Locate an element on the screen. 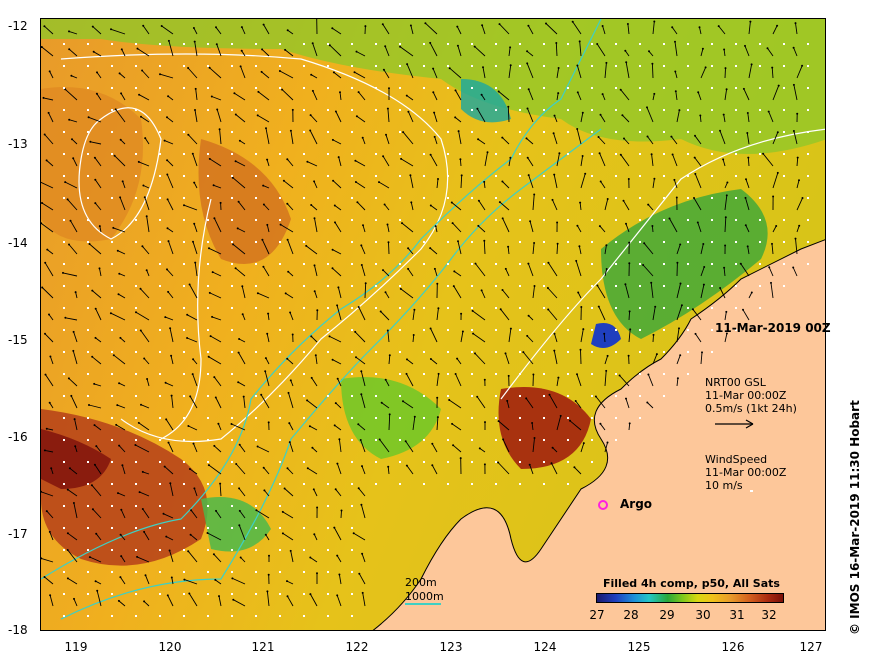 The height and width of the screenshot is (666, 871). wind-legend-line2: 11-Mar 00:00Z is located at coordinates (746, 472).